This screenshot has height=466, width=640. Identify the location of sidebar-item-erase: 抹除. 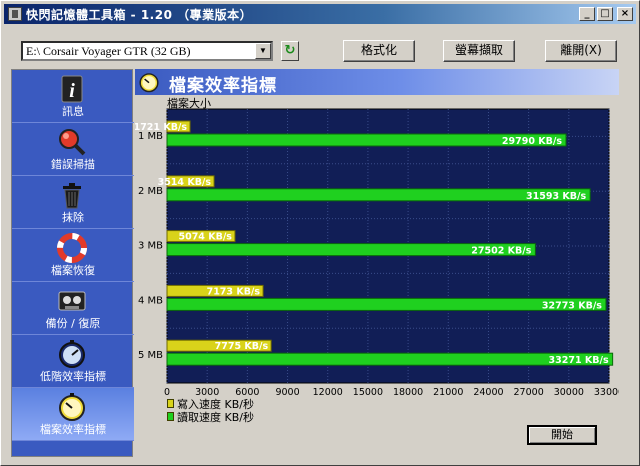
(73, 202).